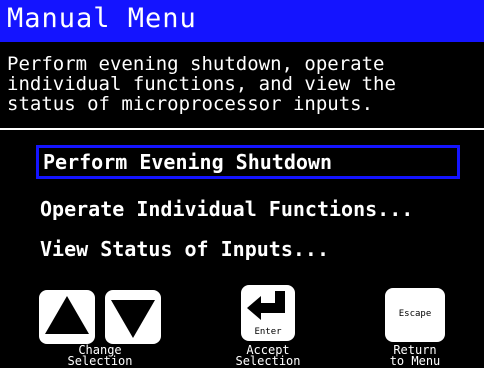 Image resolution: width=484 pixels, height=368 pixels. I want to click on page-title: Manual Menu, so click(102, 18).